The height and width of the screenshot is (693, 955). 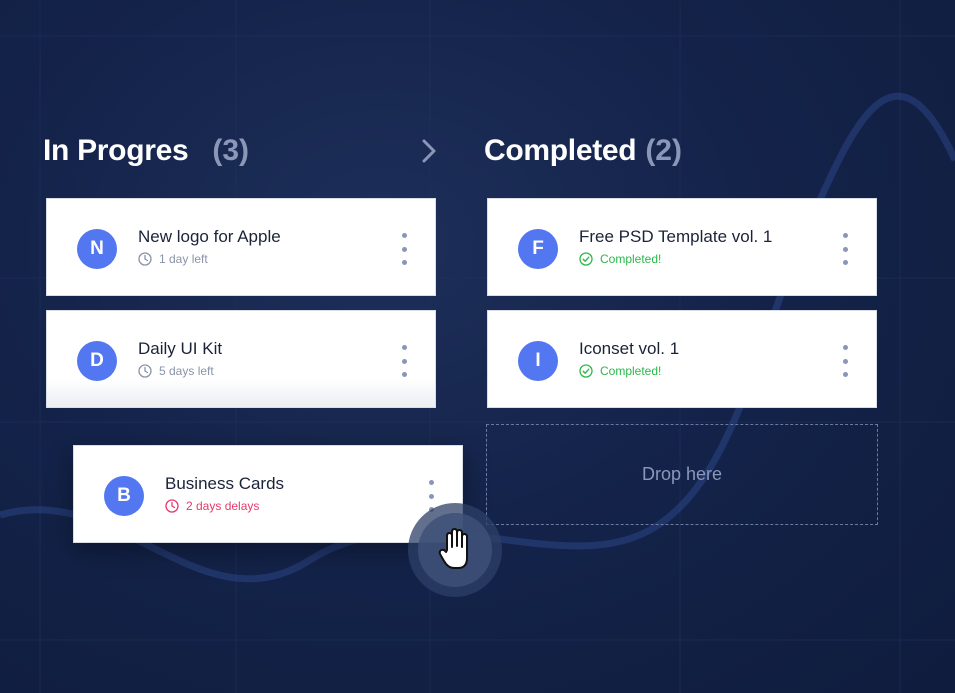 I want to click on task-deadline: 1 day left, so click(x=173, y=259).